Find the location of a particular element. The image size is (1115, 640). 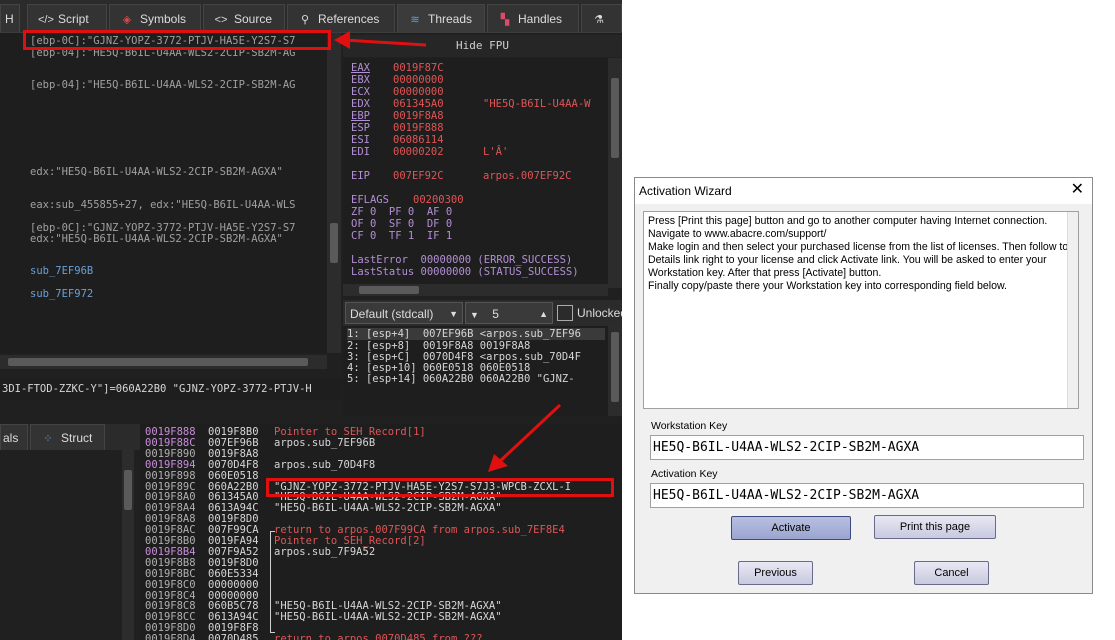

workstation-key-label: Workstation Key is located at coordinates (689, 426).